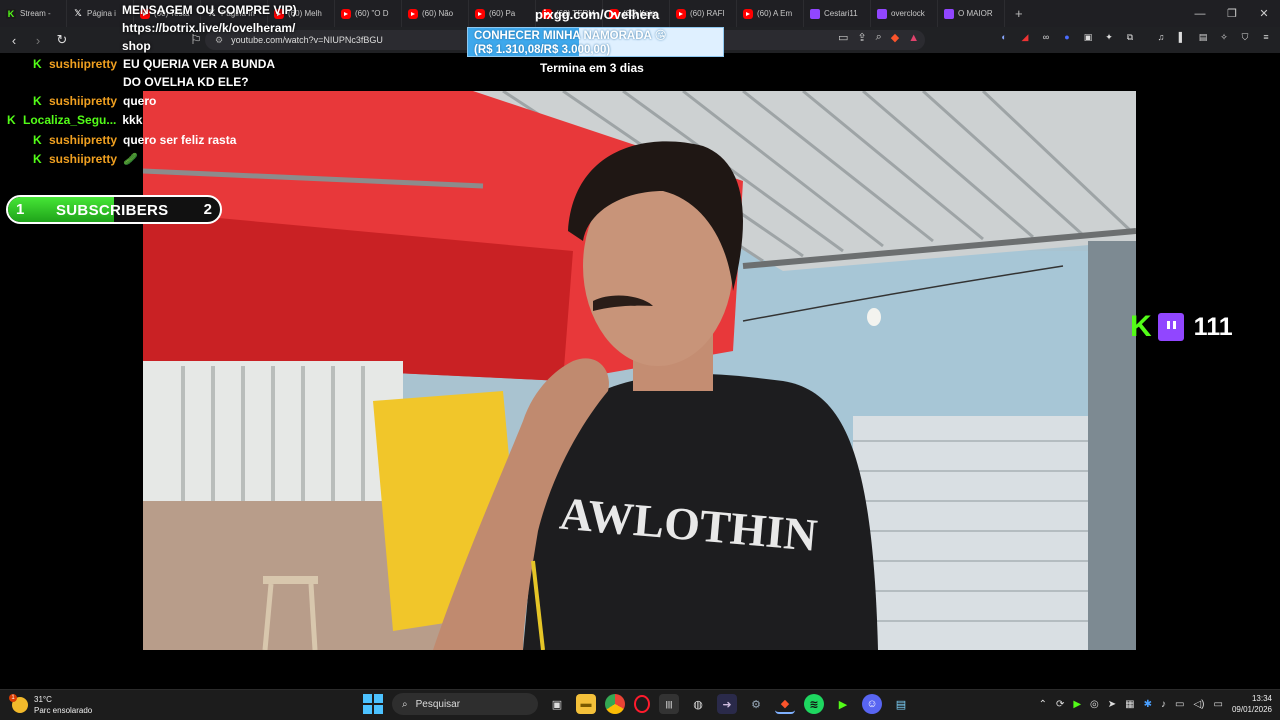 The width and height of the screenshot is (1280, 720). Describe the element at coordinates (1148, 704) in the screenshot. I see `bluetooth-icon: ✱` at that location.